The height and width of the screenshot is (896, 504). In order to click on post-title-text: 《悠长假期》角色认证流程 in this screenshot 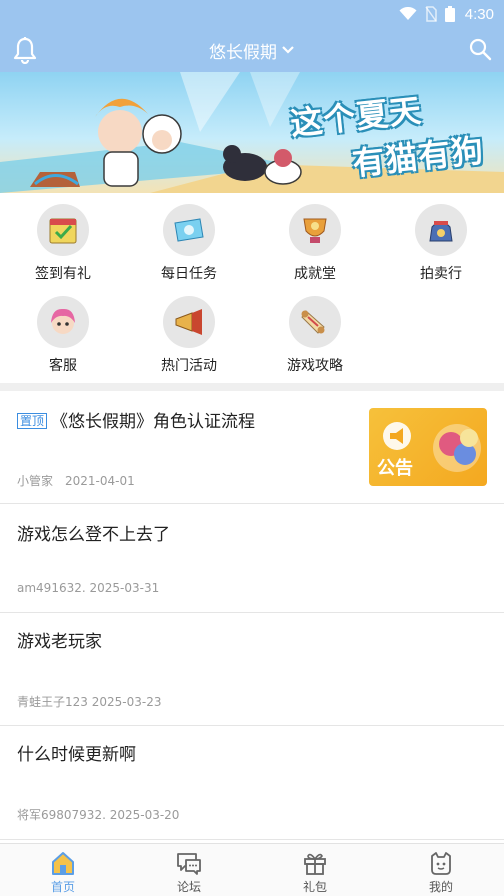, I will do `click(153, 422)`.